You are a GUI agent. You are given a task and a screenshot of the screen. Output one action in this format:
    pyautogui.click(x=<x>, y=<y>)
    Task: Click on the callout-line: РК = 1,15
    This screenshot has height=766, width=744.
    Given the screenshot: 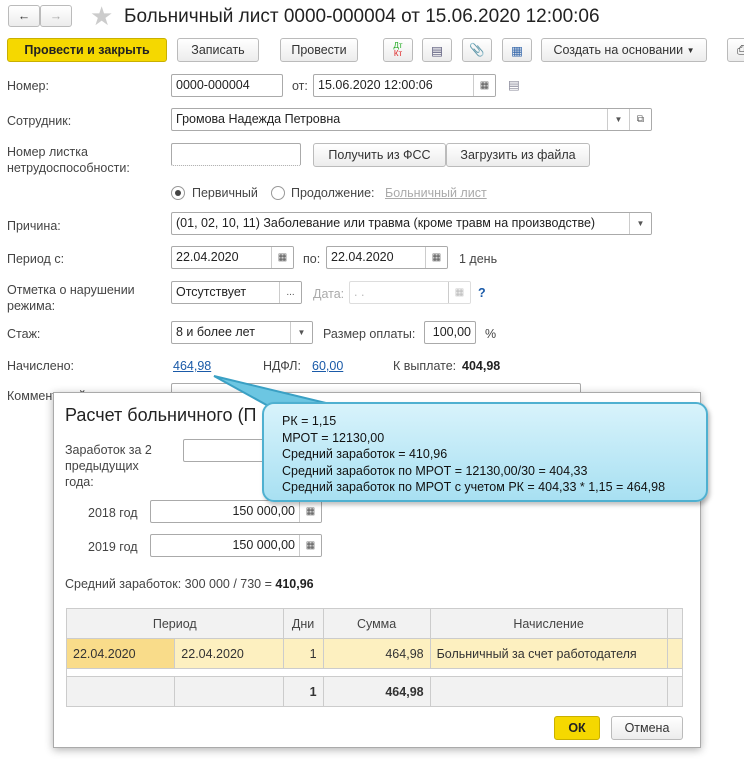 What is the action you would take?
    pyautogui.click(x=309, y=421)
    